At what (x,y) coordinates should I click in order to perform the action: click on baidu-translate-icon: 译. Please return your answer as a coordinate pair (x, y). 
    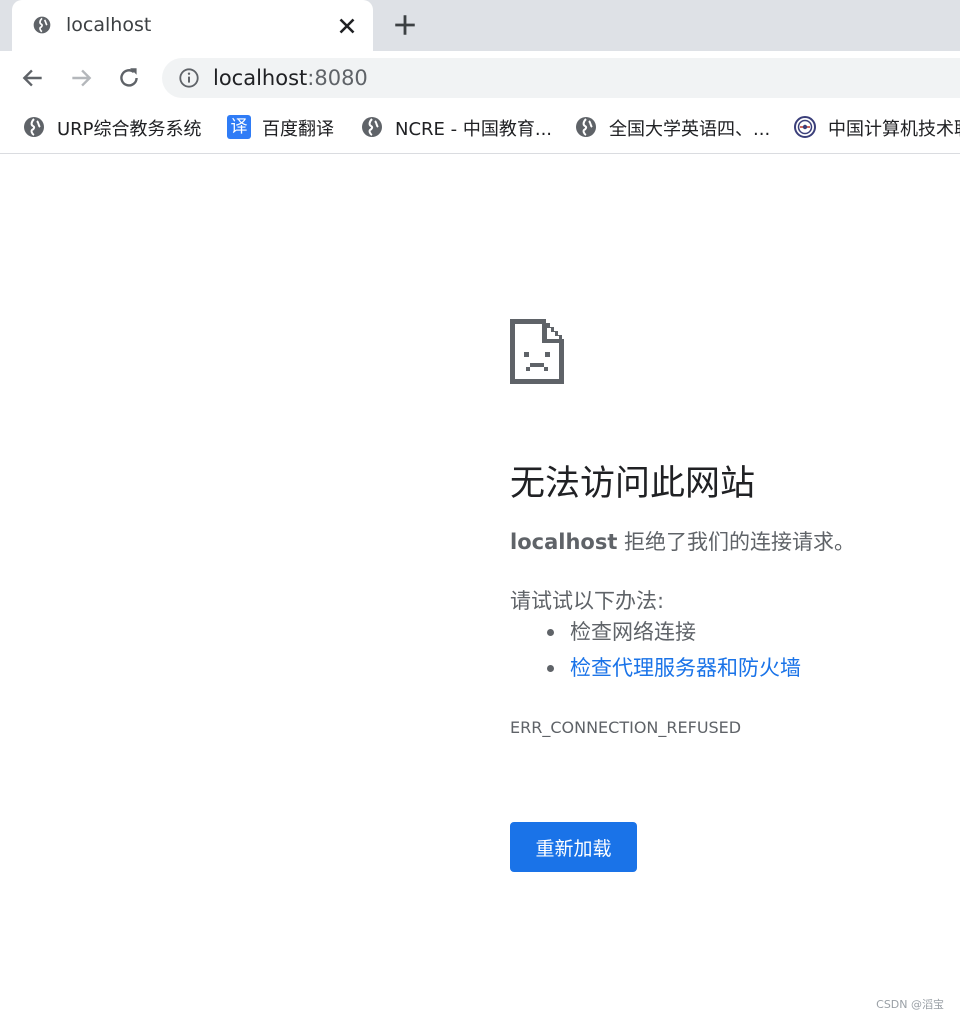
    Looking at the image, I should click on (239, 127).